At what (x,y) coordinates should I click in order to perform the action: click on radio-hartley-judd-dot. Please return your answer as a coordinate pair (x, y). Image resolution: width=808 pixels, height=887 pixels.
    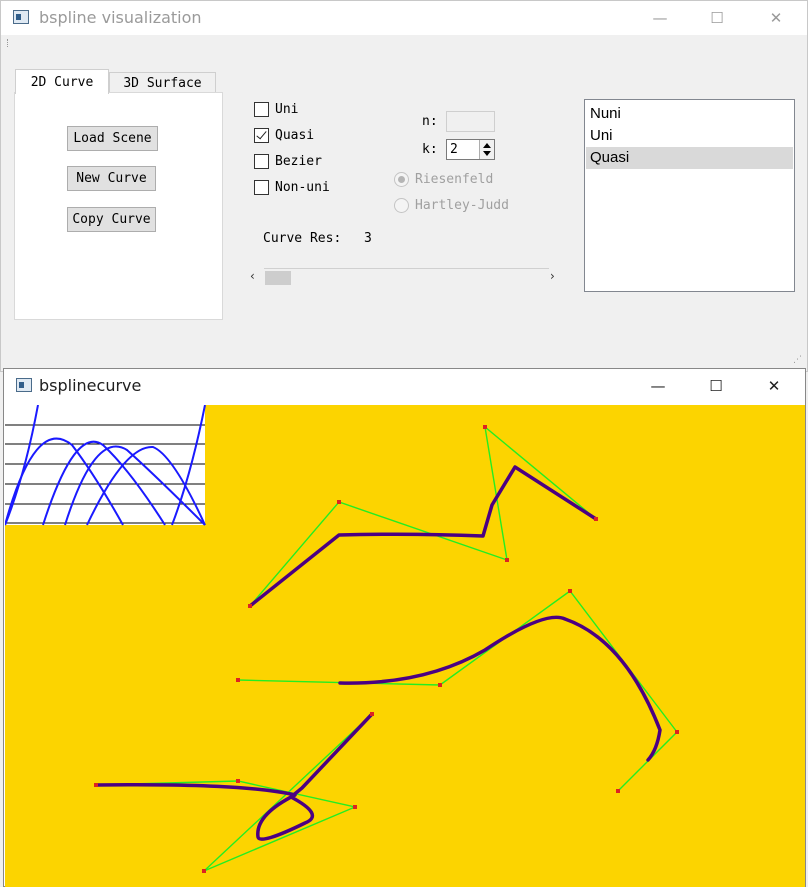
    Looking at the image, I should click on (401, 205).